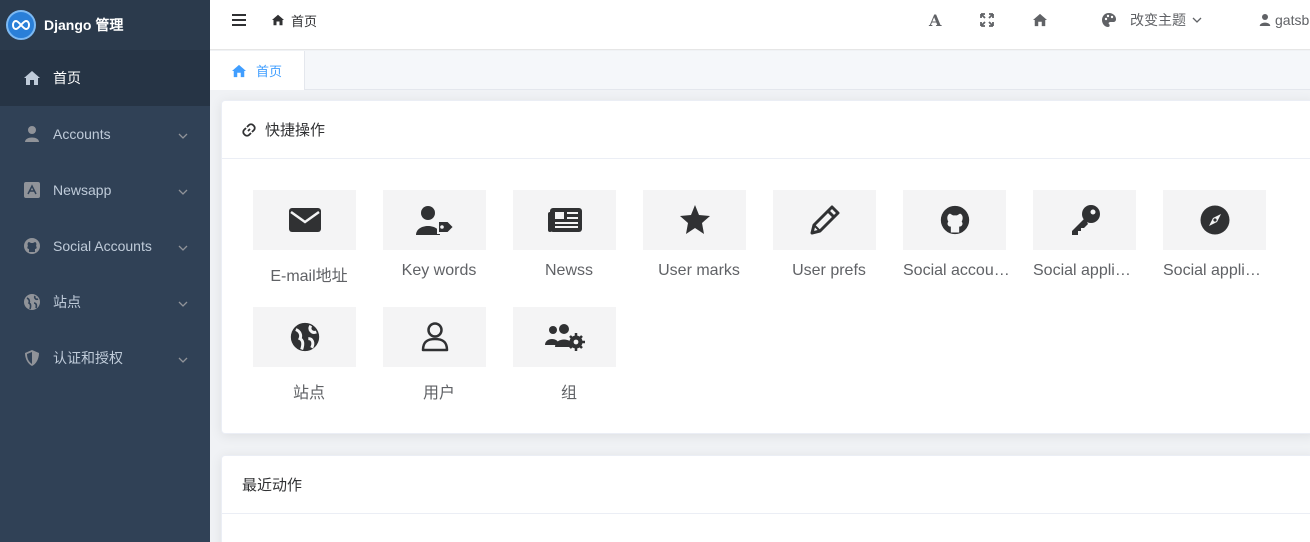 This screenshot has width=1310, height=542. What do you see at coordinates (295, 130) in the screenshot?
I see `quick-actions-title: 快捷操作` at bounding box center [295, 130].